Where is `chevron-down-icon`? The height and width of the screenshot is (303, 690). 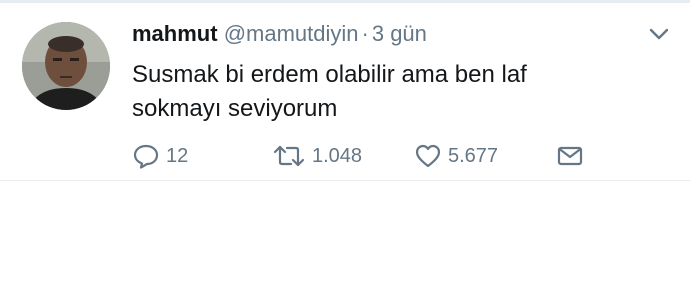
chevron-down-icon is located at coordinates (659, 34).